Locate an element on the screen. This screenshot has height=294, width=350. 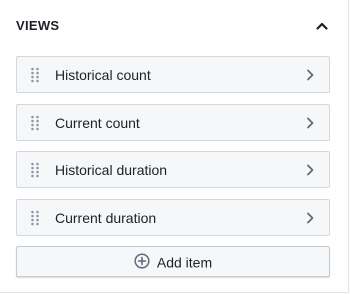
add-item-button: Add item is located at coordinates (173, 261).